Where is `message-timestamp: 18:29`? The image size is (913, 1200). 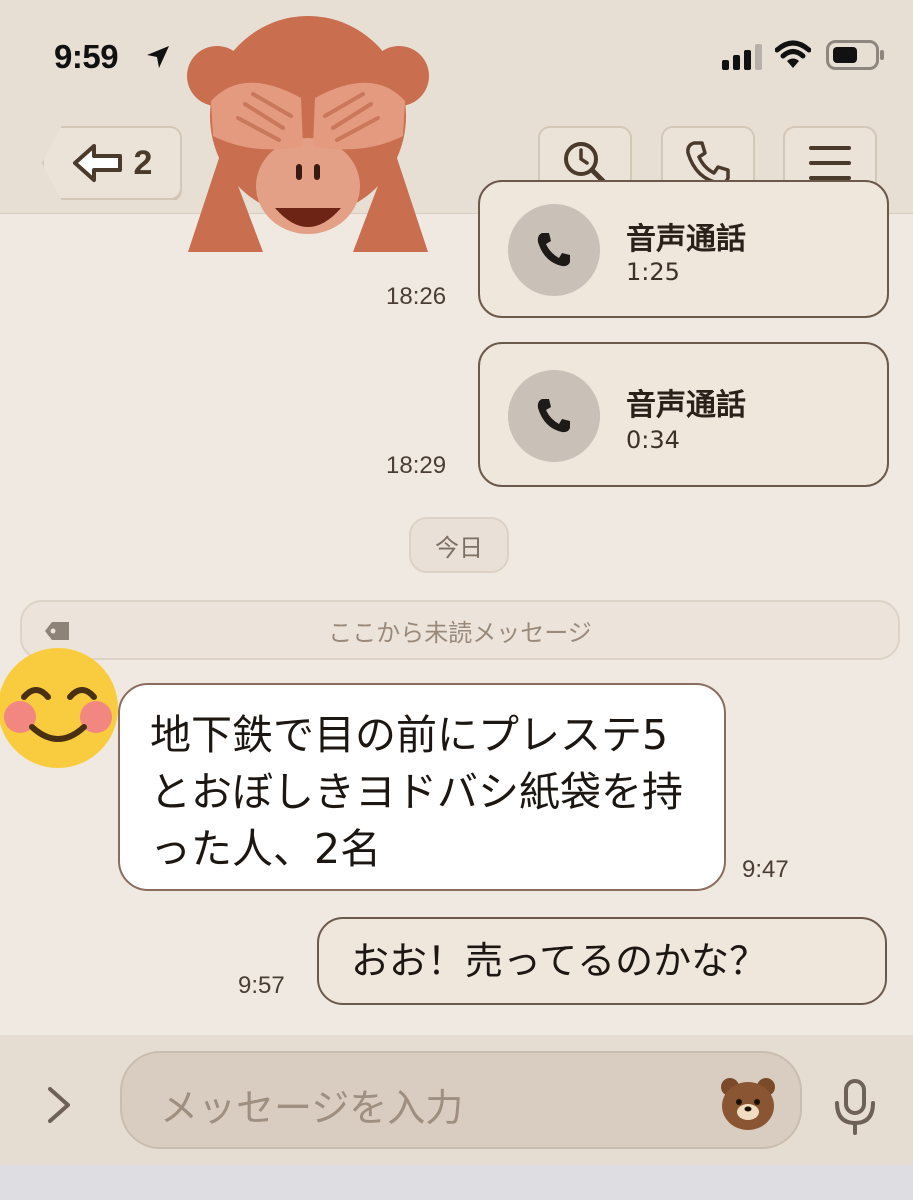
message-timestamp: 18:29 is located at coordinates (416, 465).